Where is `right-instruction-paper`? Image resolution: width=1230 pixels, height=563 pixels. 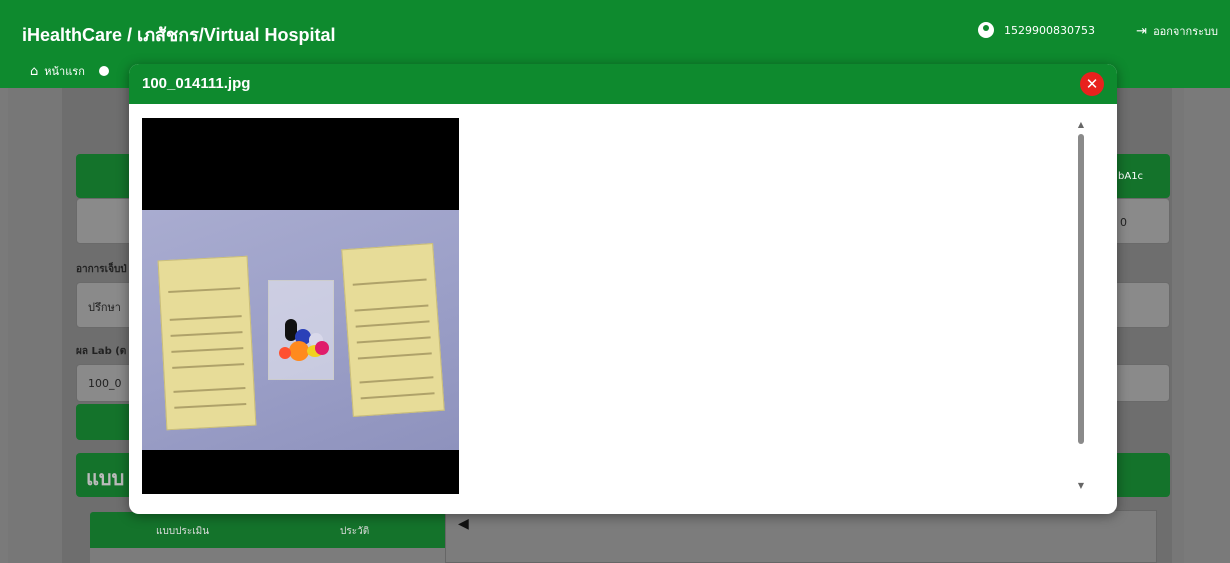
right-instruction-paper is located at coordinates (393, 330).